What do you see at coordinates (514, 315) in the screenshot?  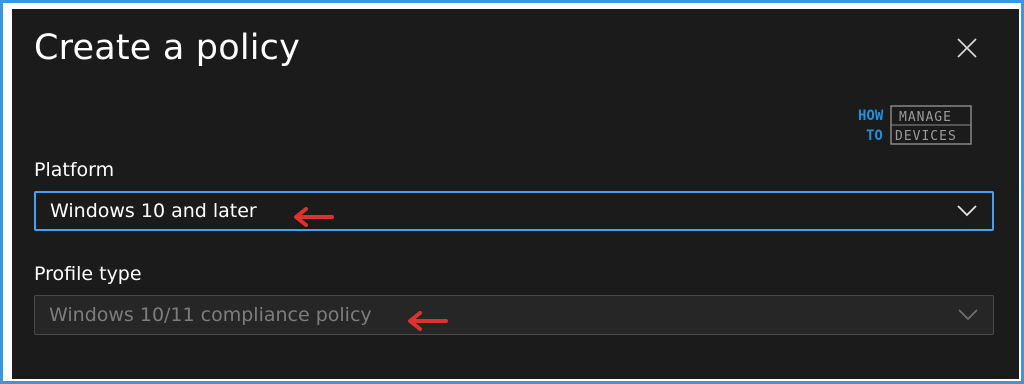 I see `profile-type-dropdown: Windows 10/11 compliance policy` at bounding box center [514, 315].